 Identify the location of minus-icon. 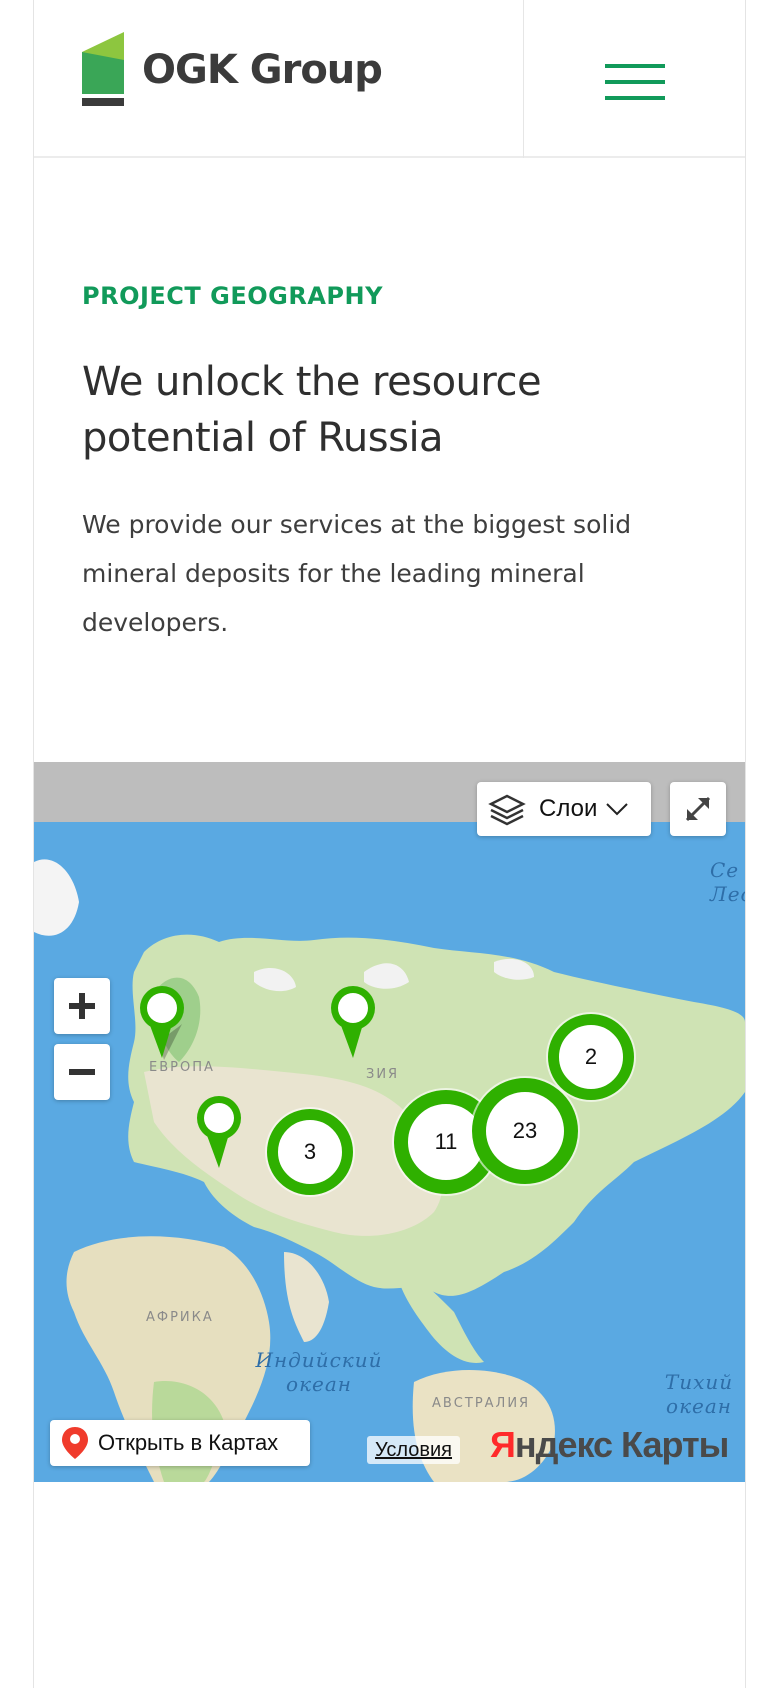
(82, 1072).